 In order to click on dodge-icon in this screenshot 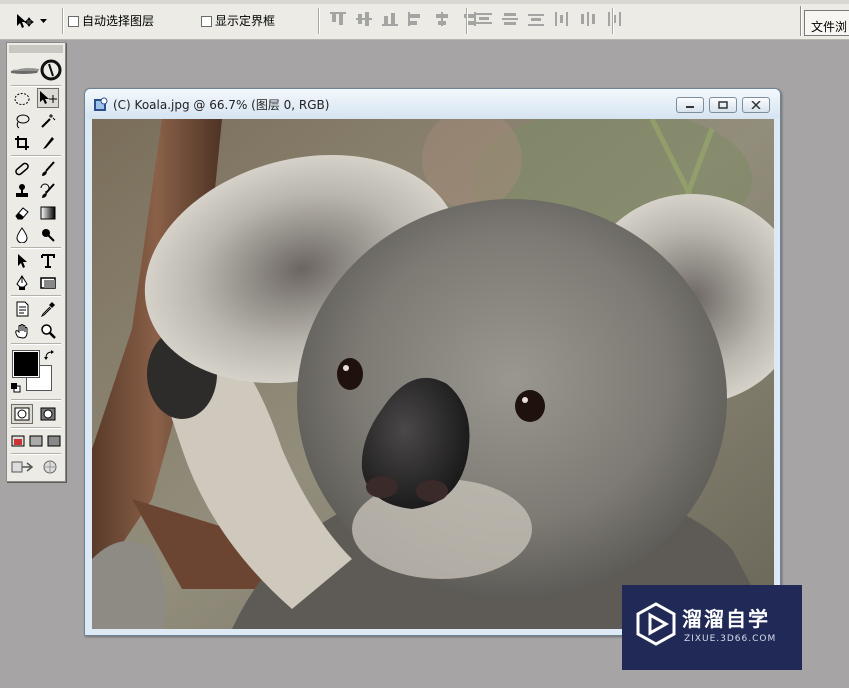, I will do `click(48, 235)`.